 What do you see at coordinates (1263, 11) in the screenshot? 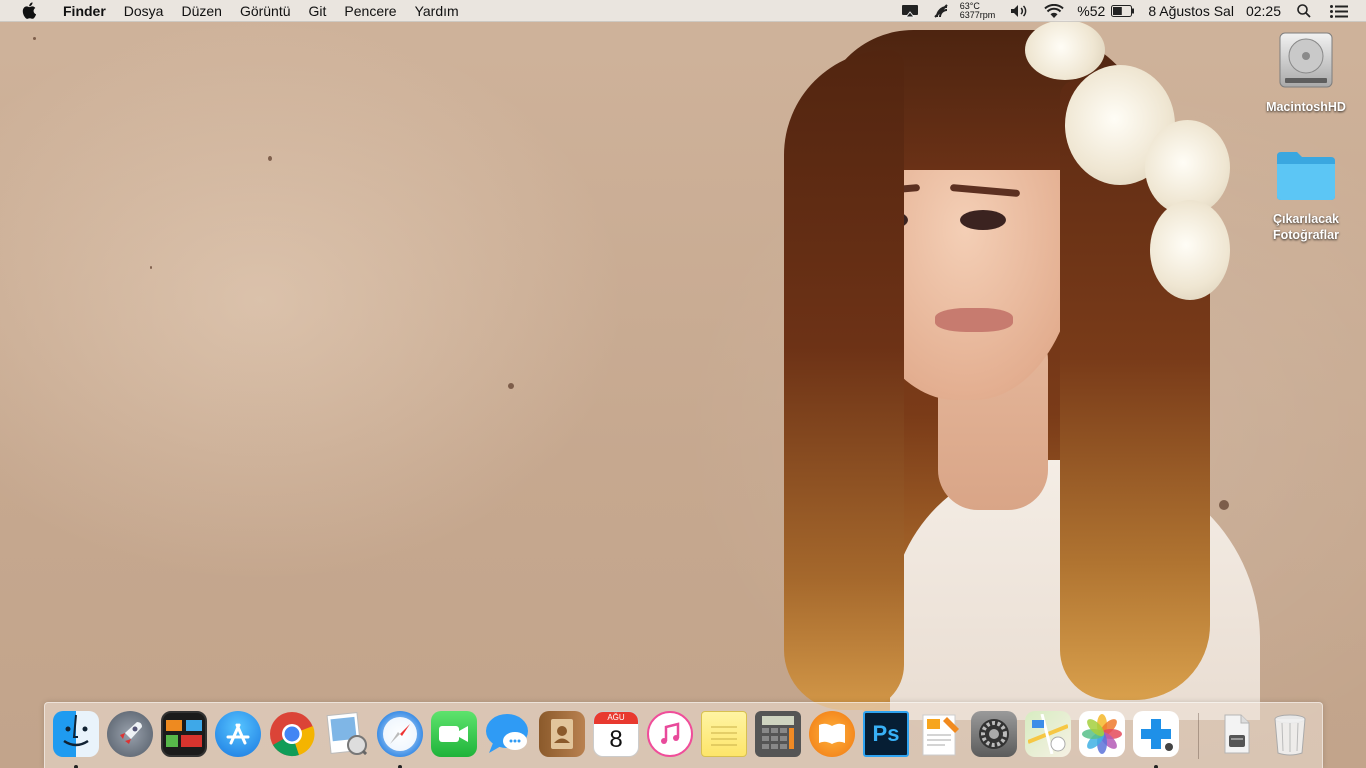
I see `menubar-clock: 02:25` at bounding box center [1263, 11].